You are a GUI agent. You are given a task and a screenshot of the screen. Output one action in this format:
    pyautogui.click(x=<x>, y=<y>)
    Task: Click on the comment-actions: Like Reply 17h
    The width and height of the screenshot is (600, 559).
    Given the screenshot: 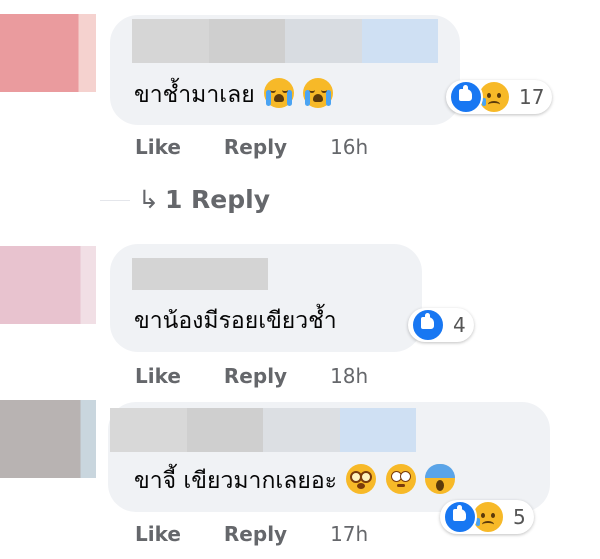 What is the action you would take?
    pyautogui.click(x=251, y=534)
    